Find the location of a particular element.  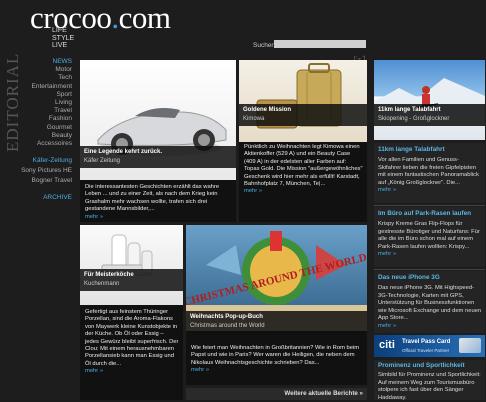

article-title: Weihnachts Pop-up-Buch is located at coordinates (276, 318).